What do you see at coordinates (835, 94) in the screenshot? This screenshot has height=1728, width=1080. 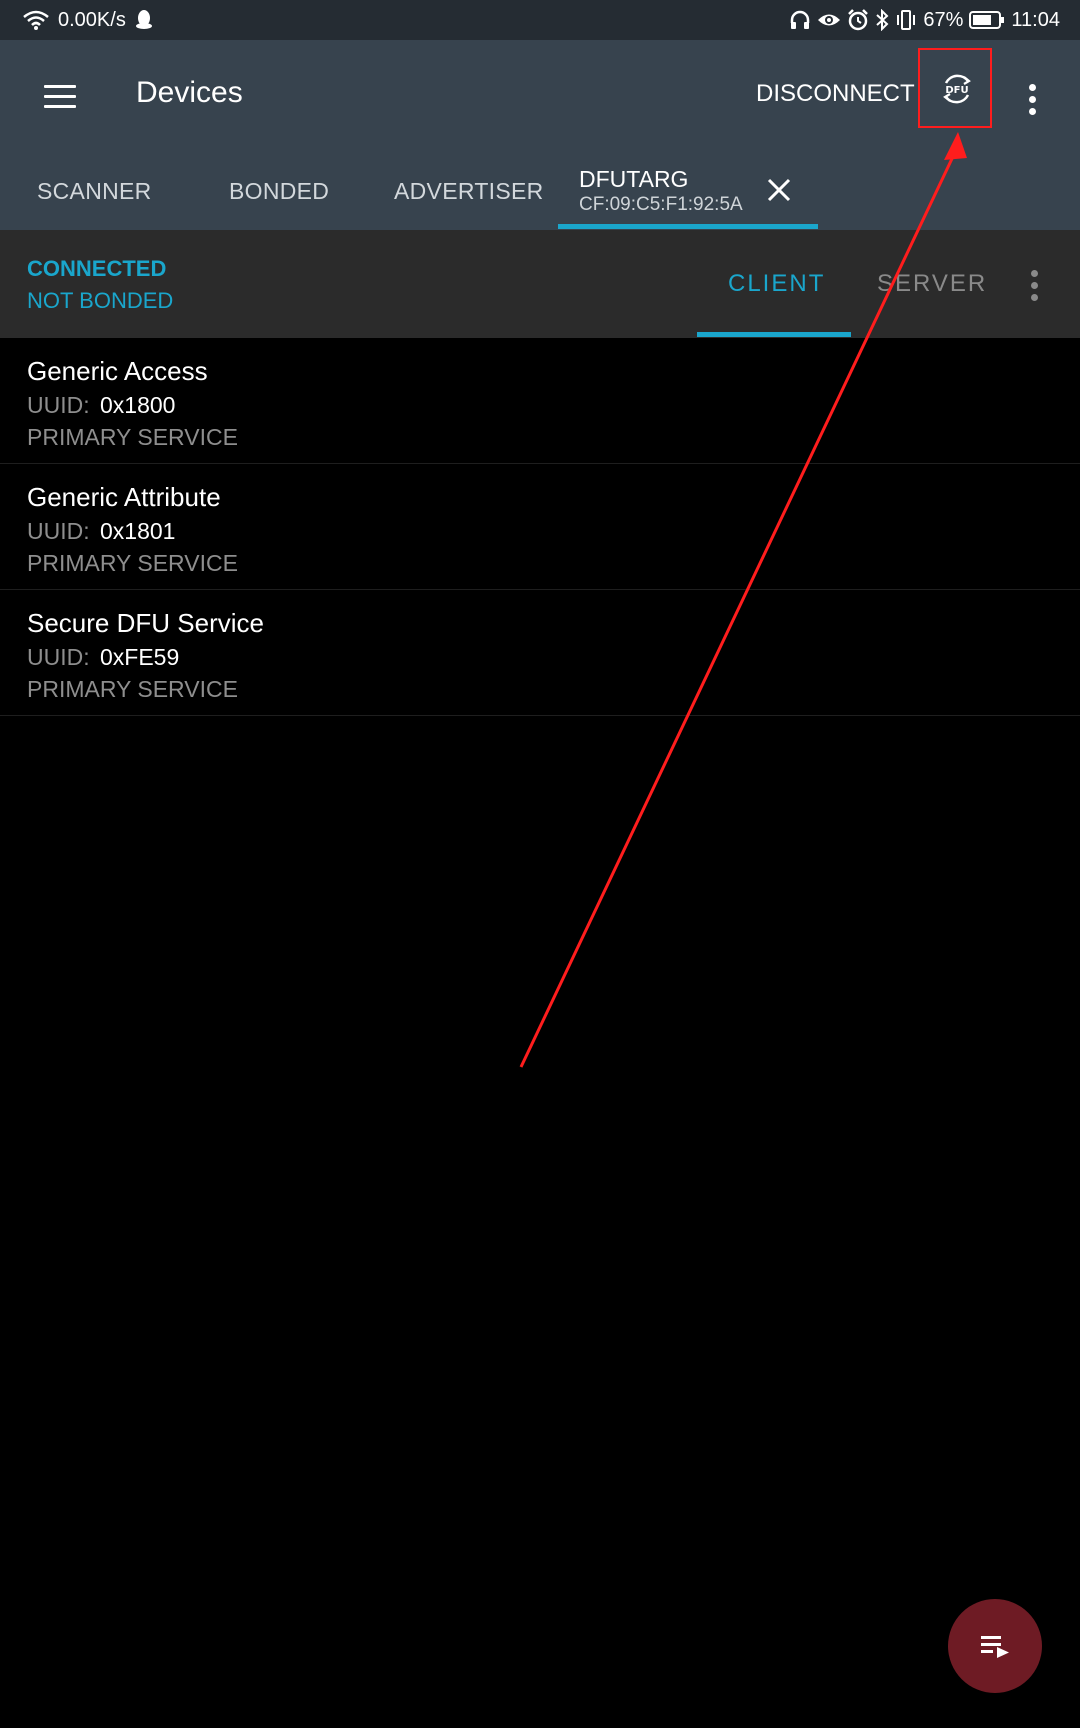 I see `disconnect-button: DISCONNECT` at bounding box center [835, 94].